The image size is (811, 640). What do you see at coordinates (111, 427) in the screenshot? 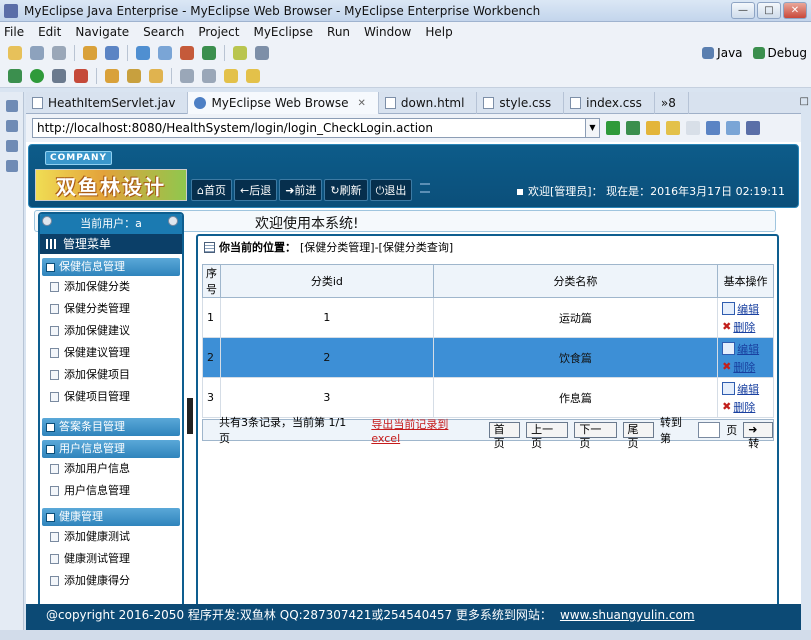
I see `group-title-answer: 答案条目管理` at bounding box center [111, 427].